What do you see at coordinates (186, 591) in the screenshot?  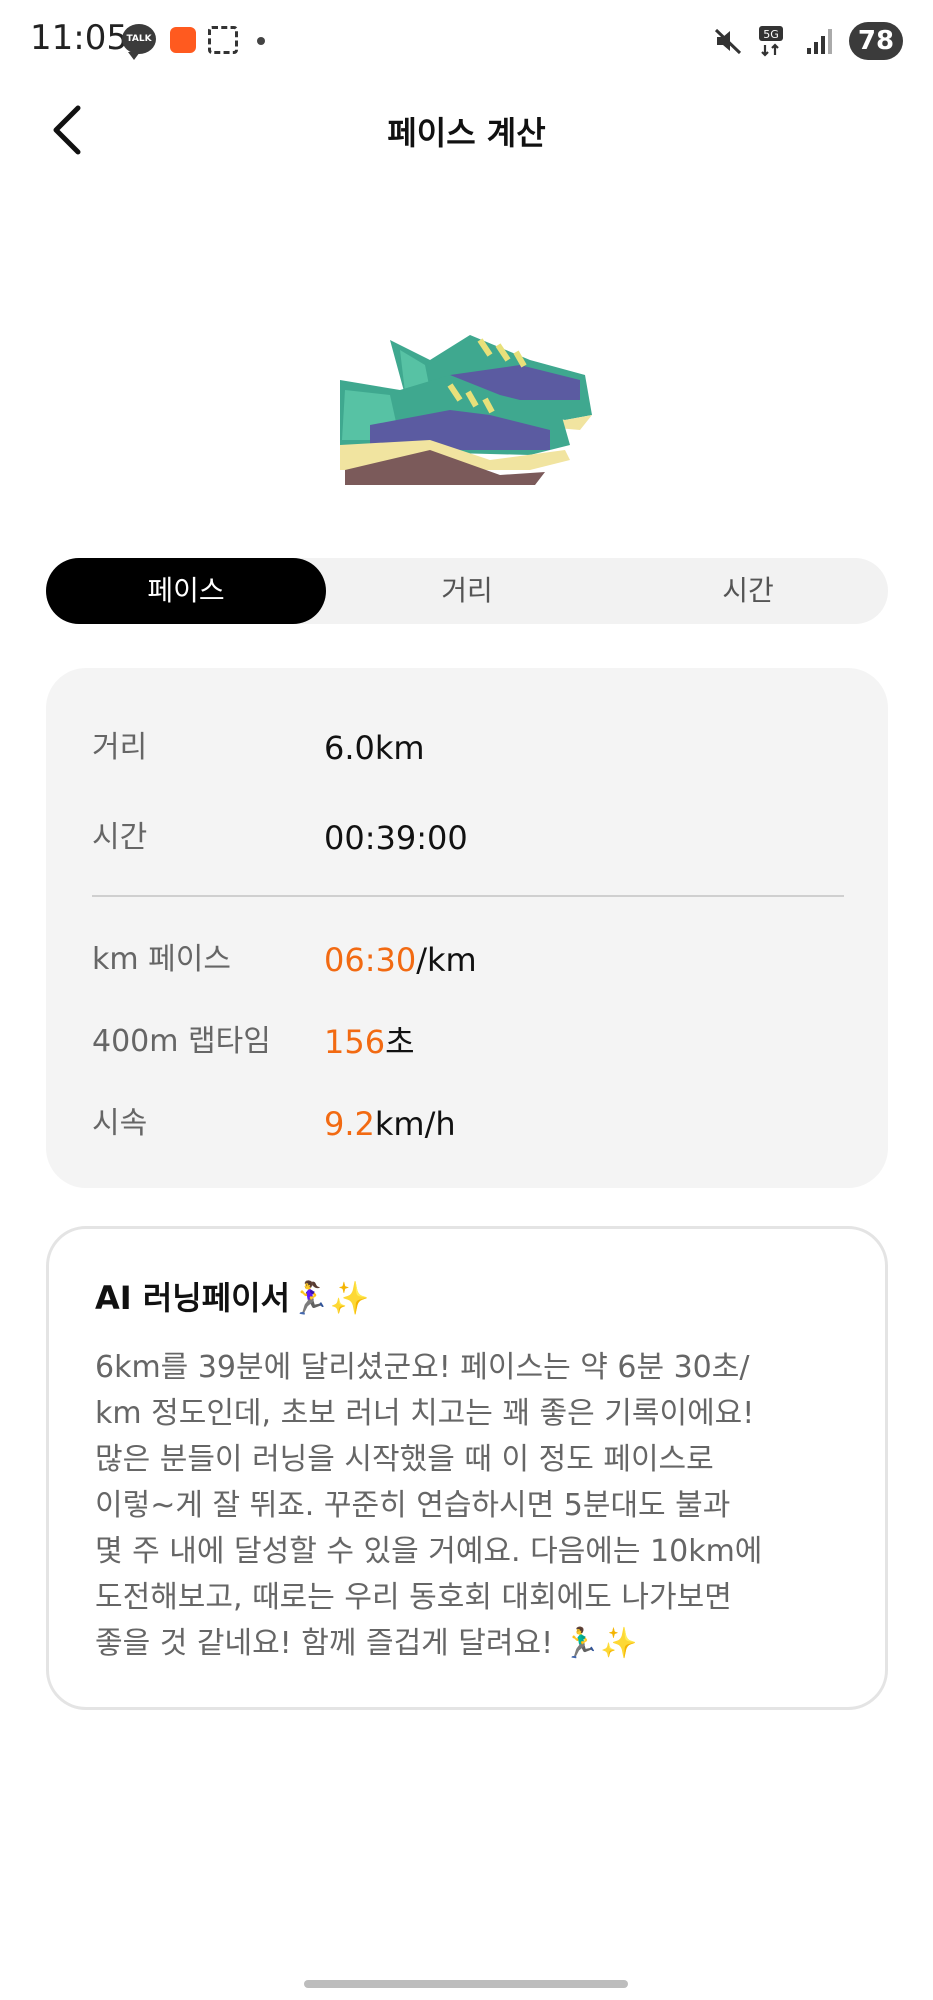 I see `tab-pace: 페이스` at bounding box center [186, 591].